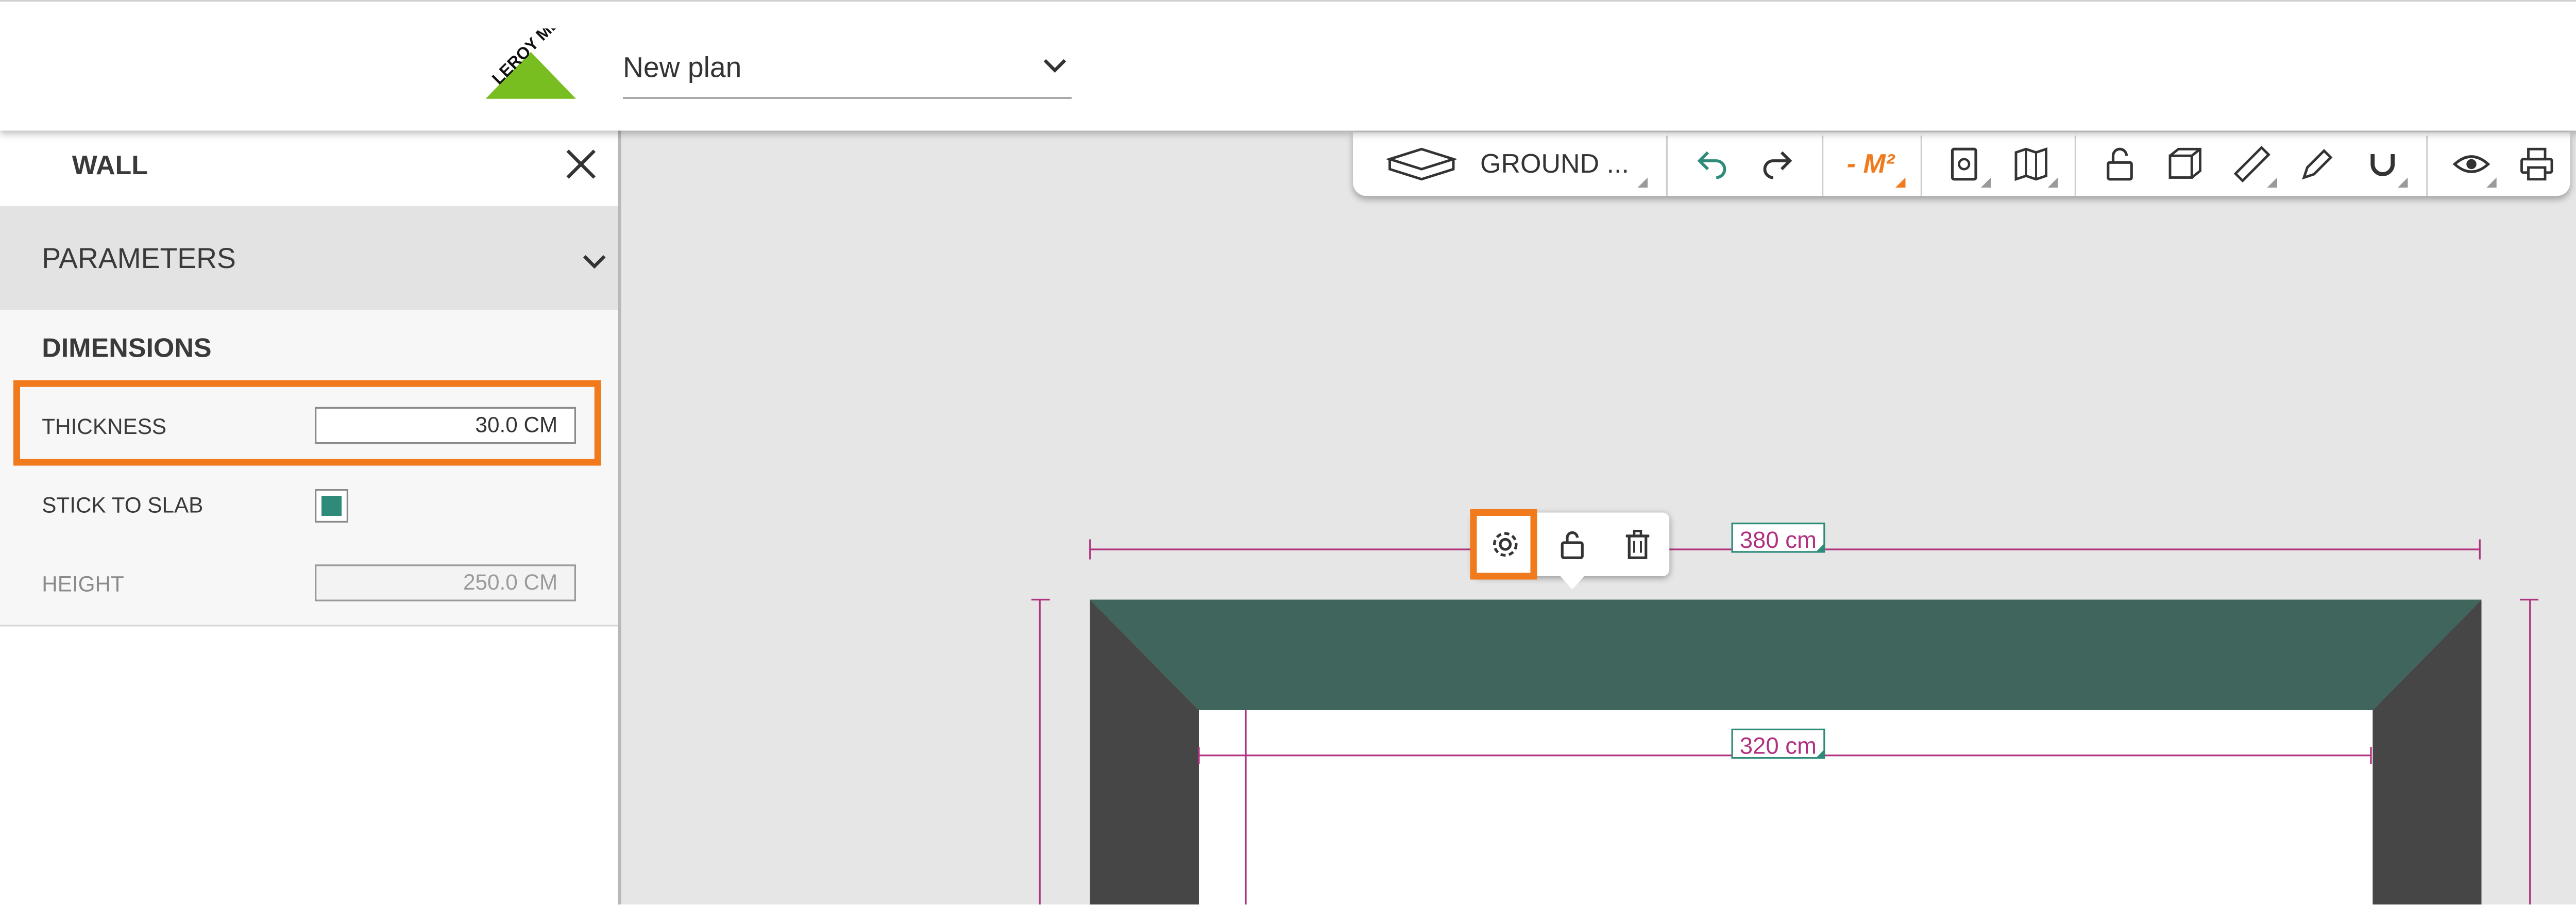  Describe the element at coordinates (1505, 544) in the screenshot. I see `gear-icon` at that location.